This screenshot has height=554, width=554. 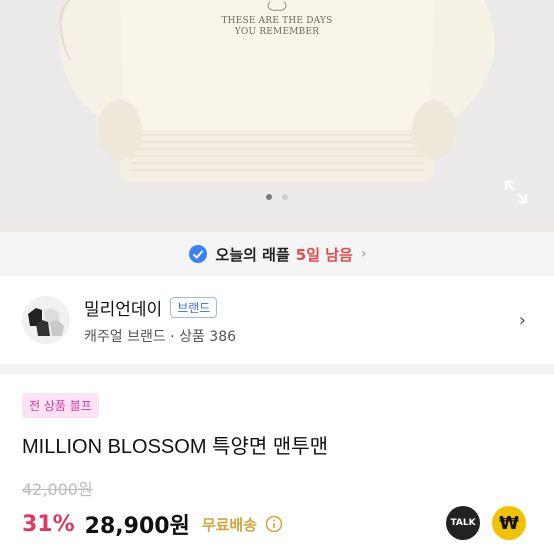 What do you see at coordinates (509, 523) in the screenshot?
I see `pay-button: ₩` at bounding box center [509, 523].